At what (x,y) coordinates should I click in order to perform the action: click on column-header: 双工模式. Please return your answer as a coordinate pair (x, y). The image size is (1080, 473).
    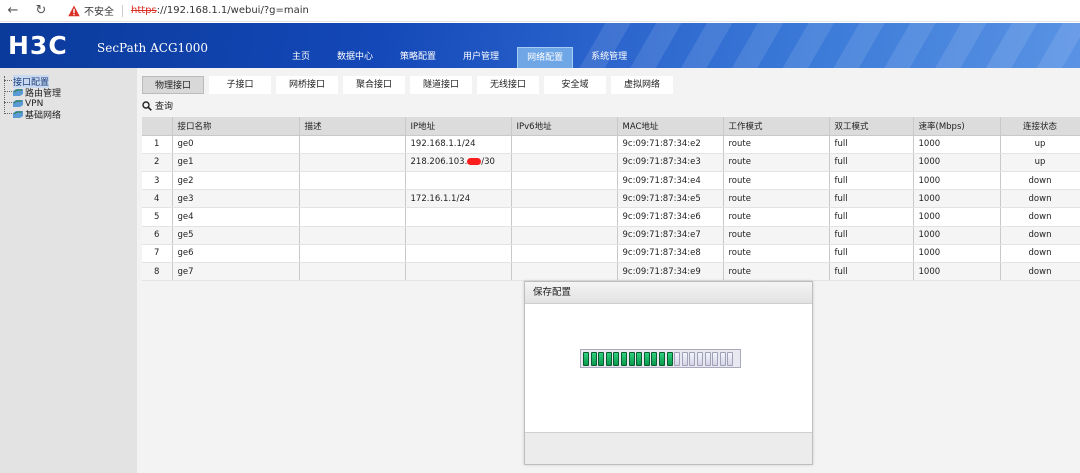
    Looking at the image, I should click on (871, 126).